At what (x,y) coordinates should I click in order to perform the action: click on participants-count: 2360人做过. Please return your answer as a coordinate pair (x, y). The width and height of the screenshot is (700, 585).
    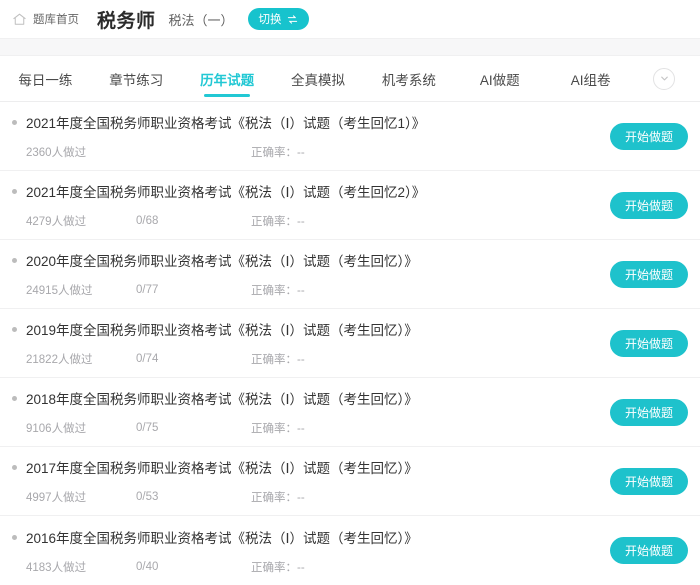
    Looking at the image, I should click on (56, 153).